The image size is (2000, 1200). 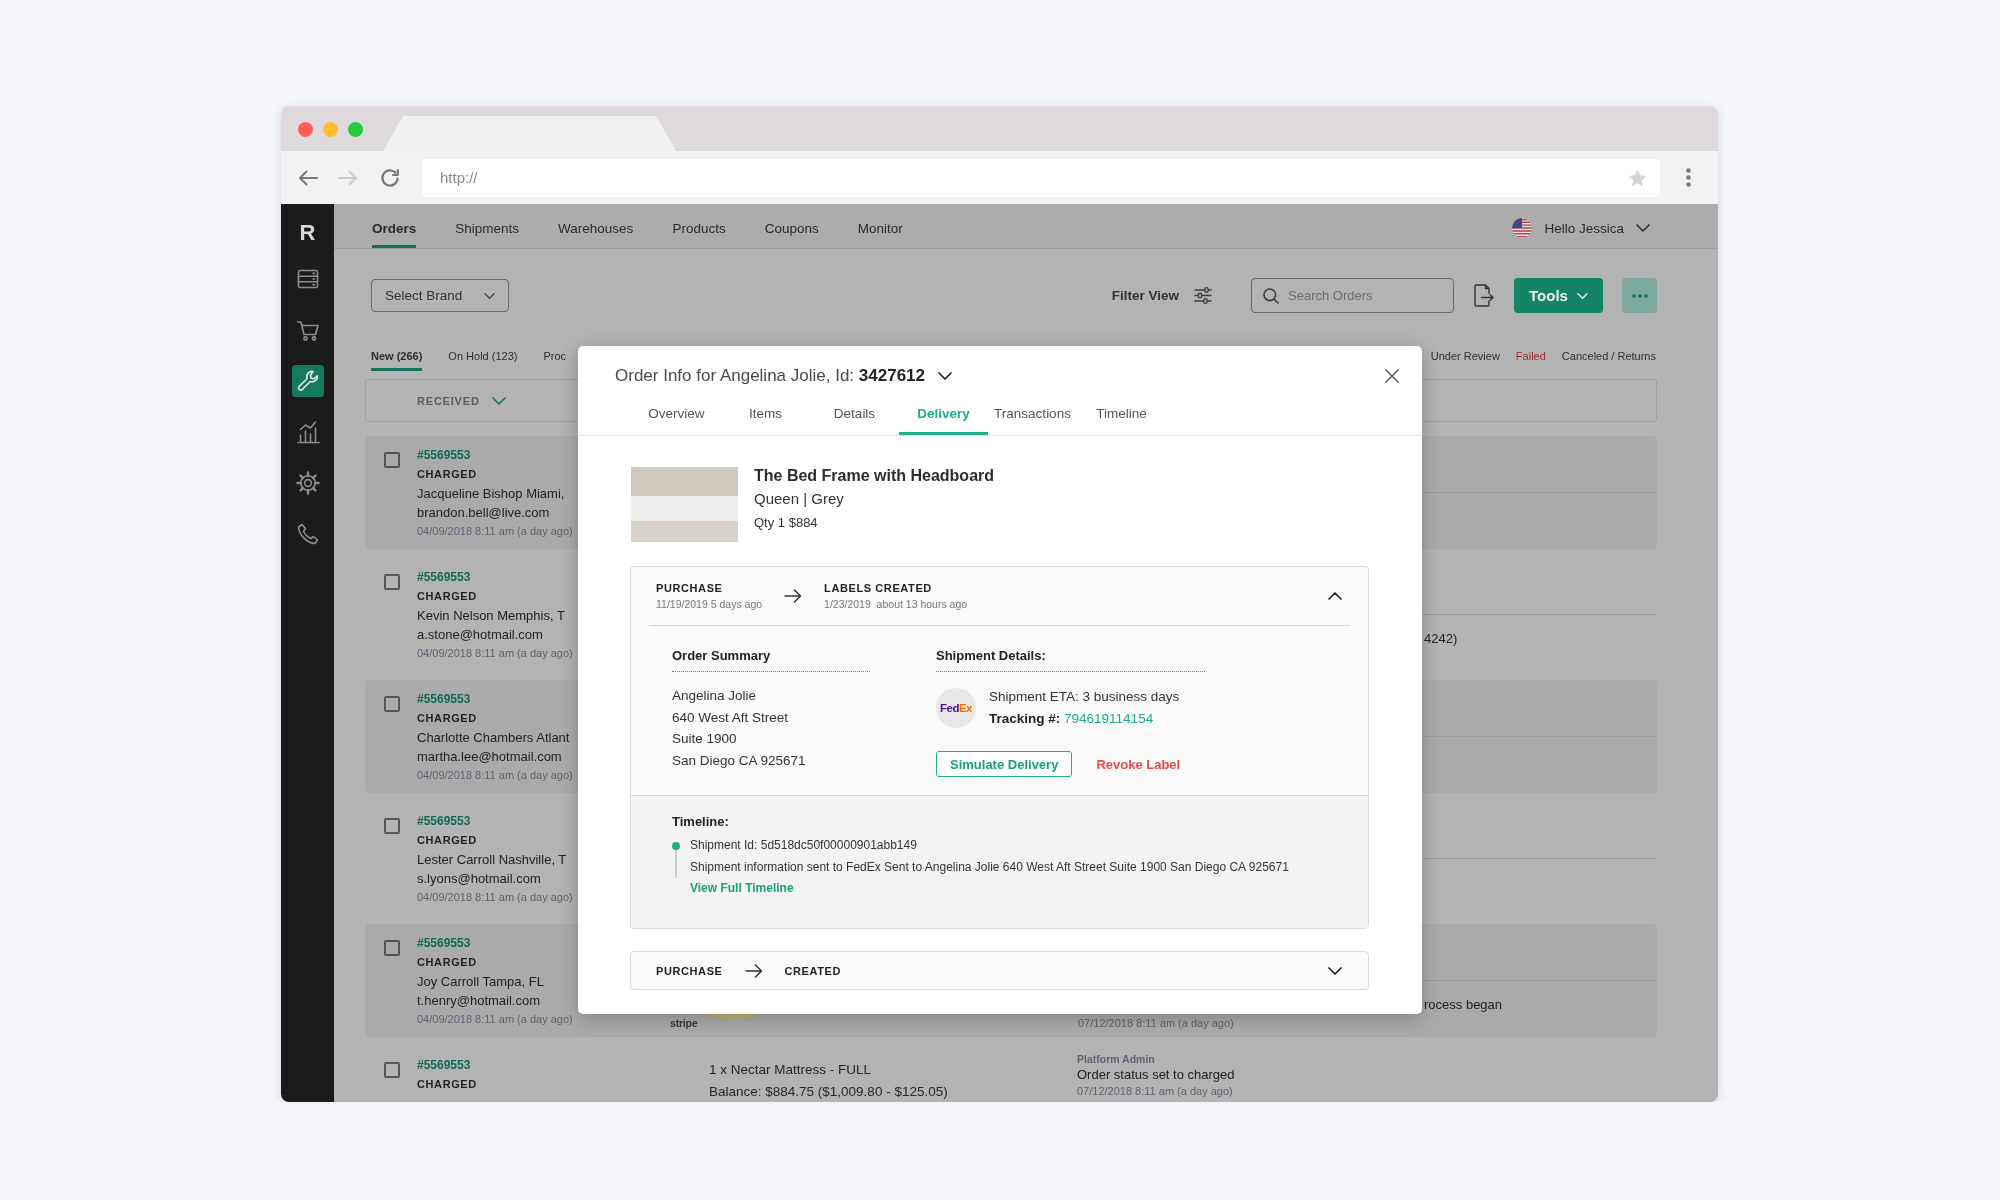 I want to click on activity-text: Order status set to charged, so click(x=1156, y=1075).